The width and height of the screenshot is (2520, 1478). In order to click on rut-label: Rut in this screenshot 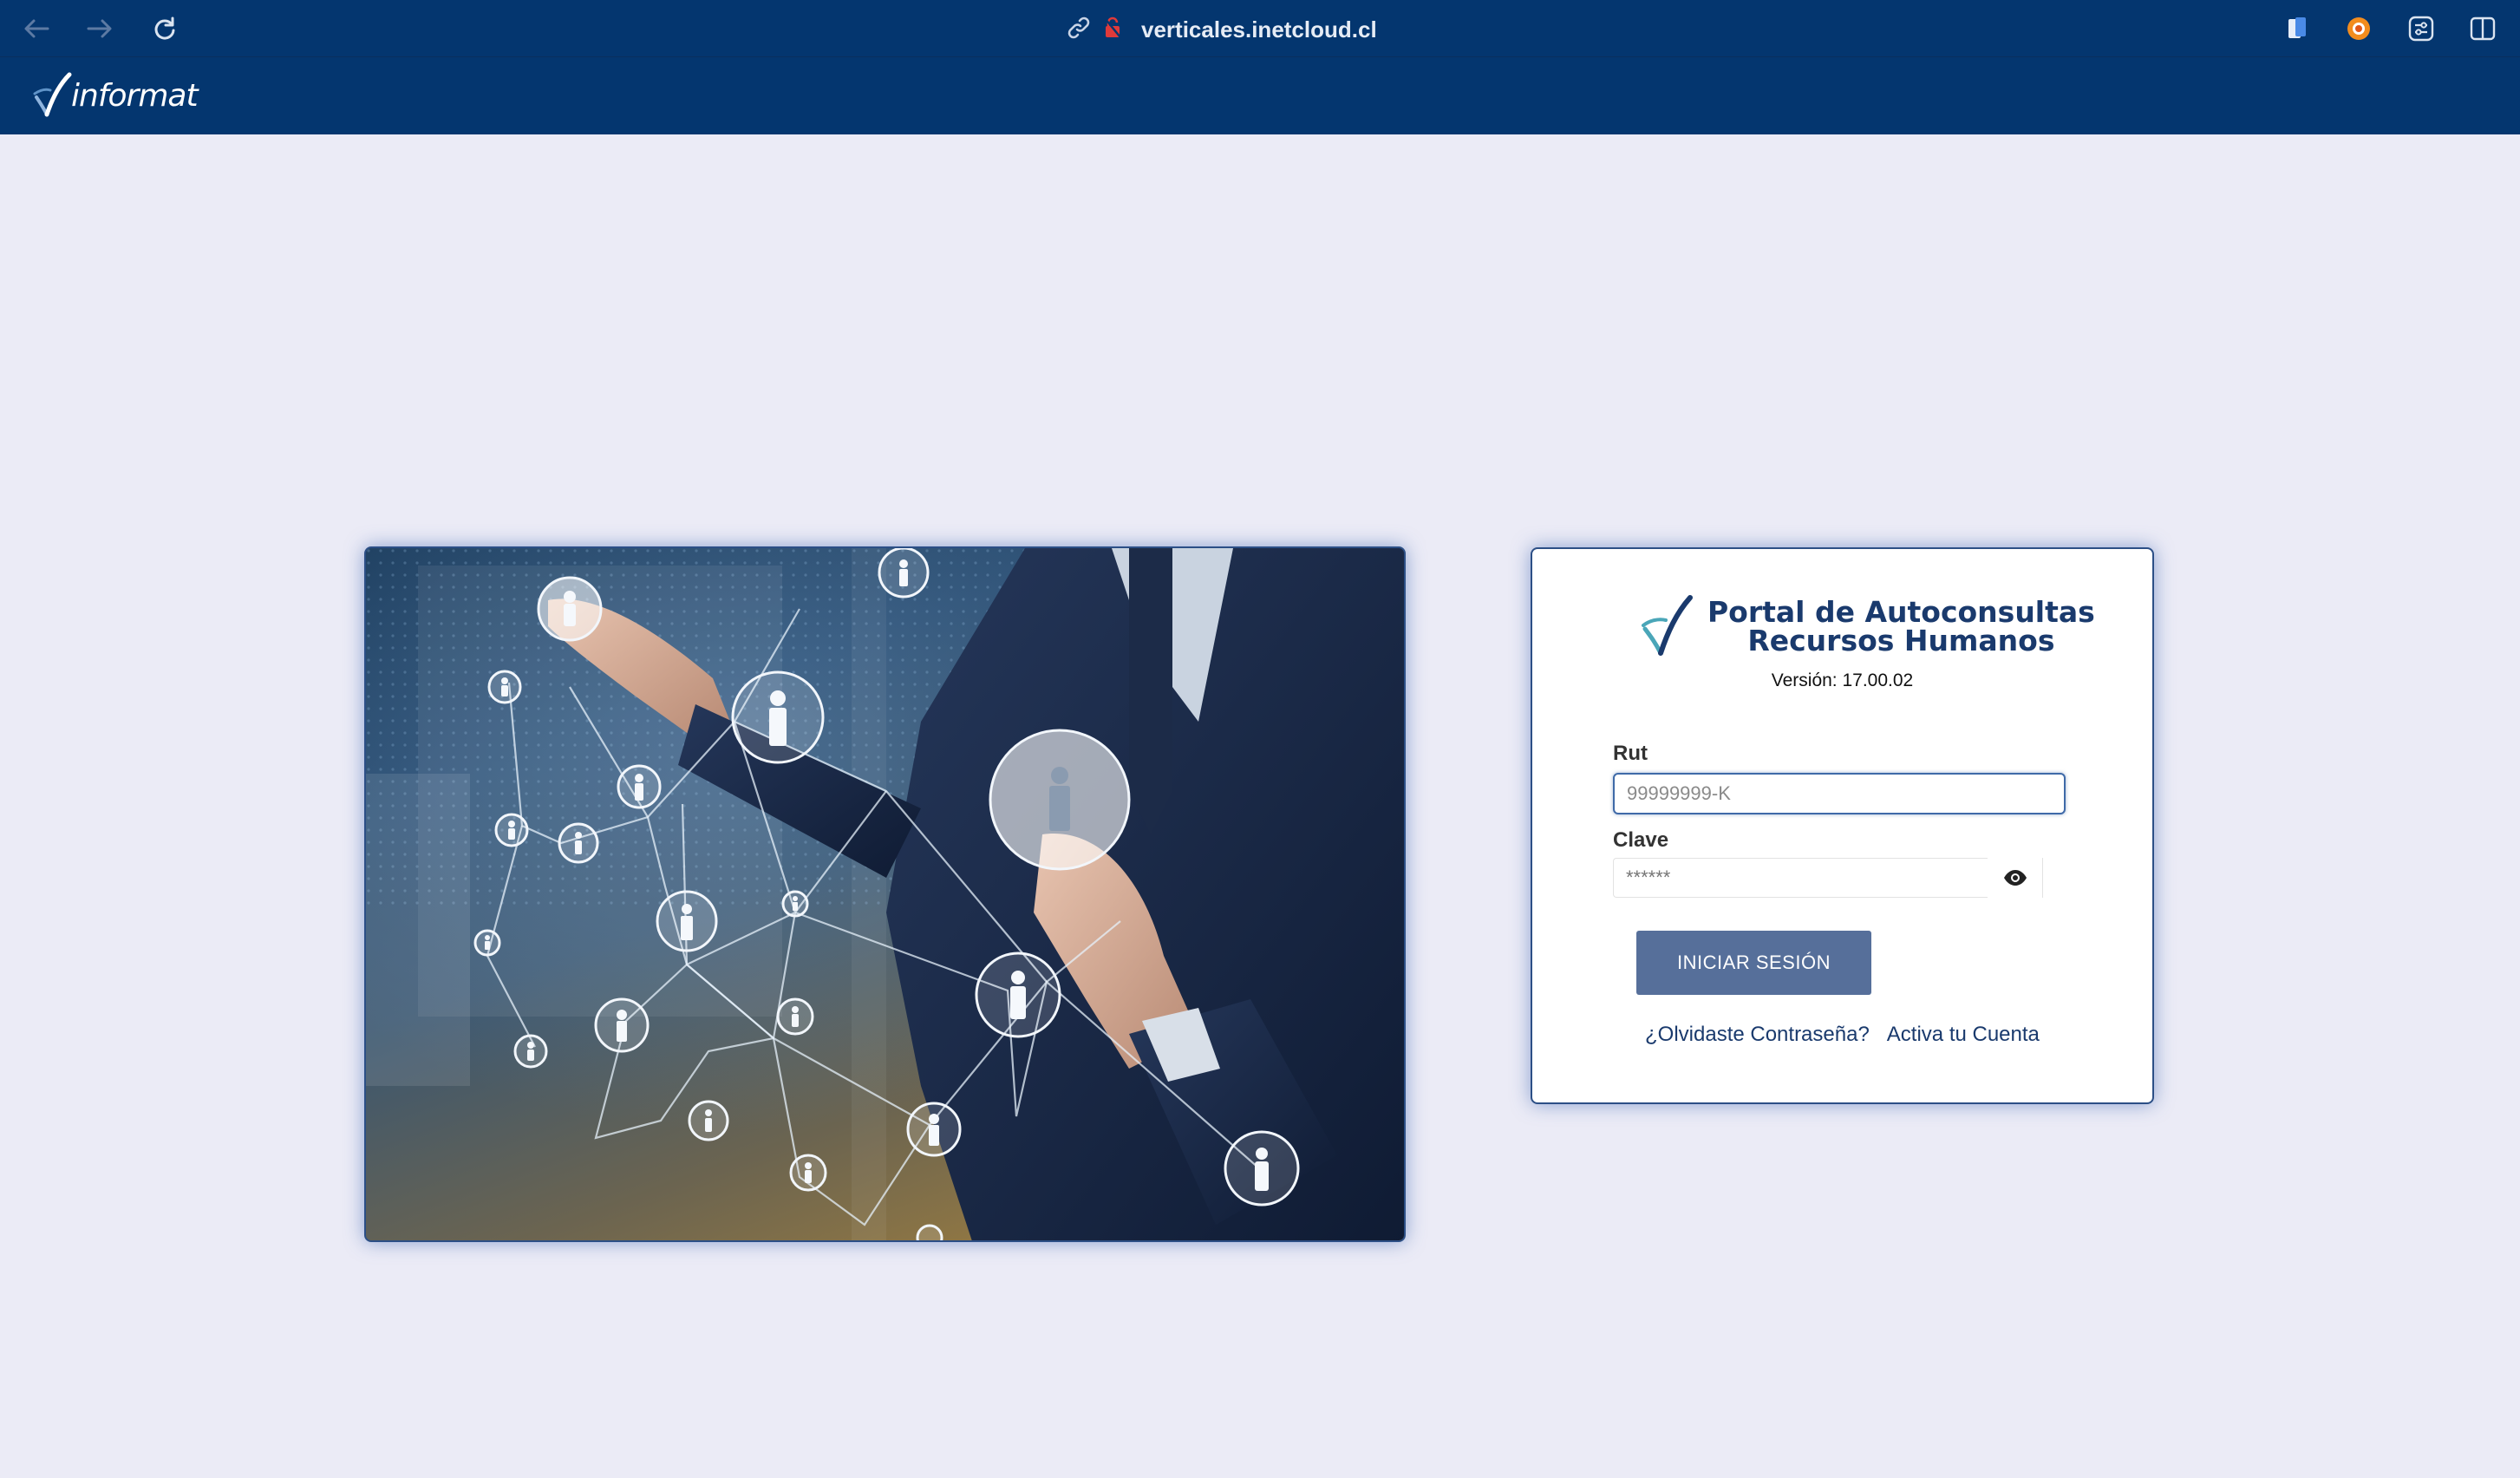, I will do `click(1630, 753)`.